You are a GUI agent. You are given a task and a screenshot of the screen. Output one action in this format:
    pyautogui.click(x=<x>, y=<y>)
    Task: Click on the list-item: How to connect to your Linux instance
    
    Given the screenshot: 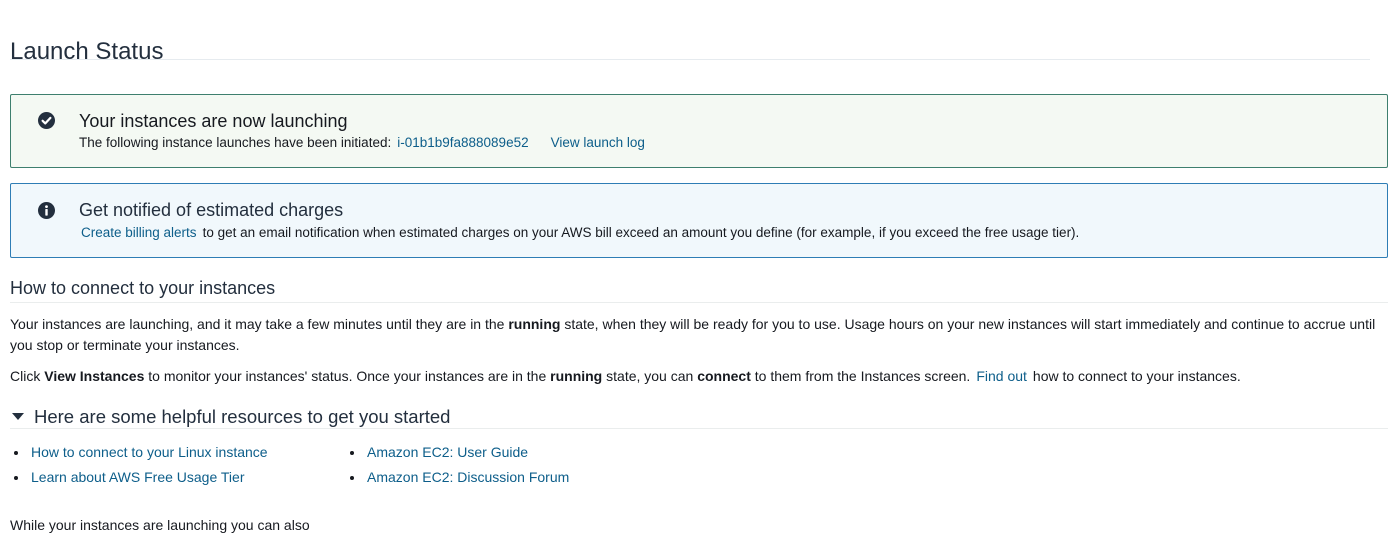 What is the action you would take?
    pyautogui.click(x=139, y=455)
    